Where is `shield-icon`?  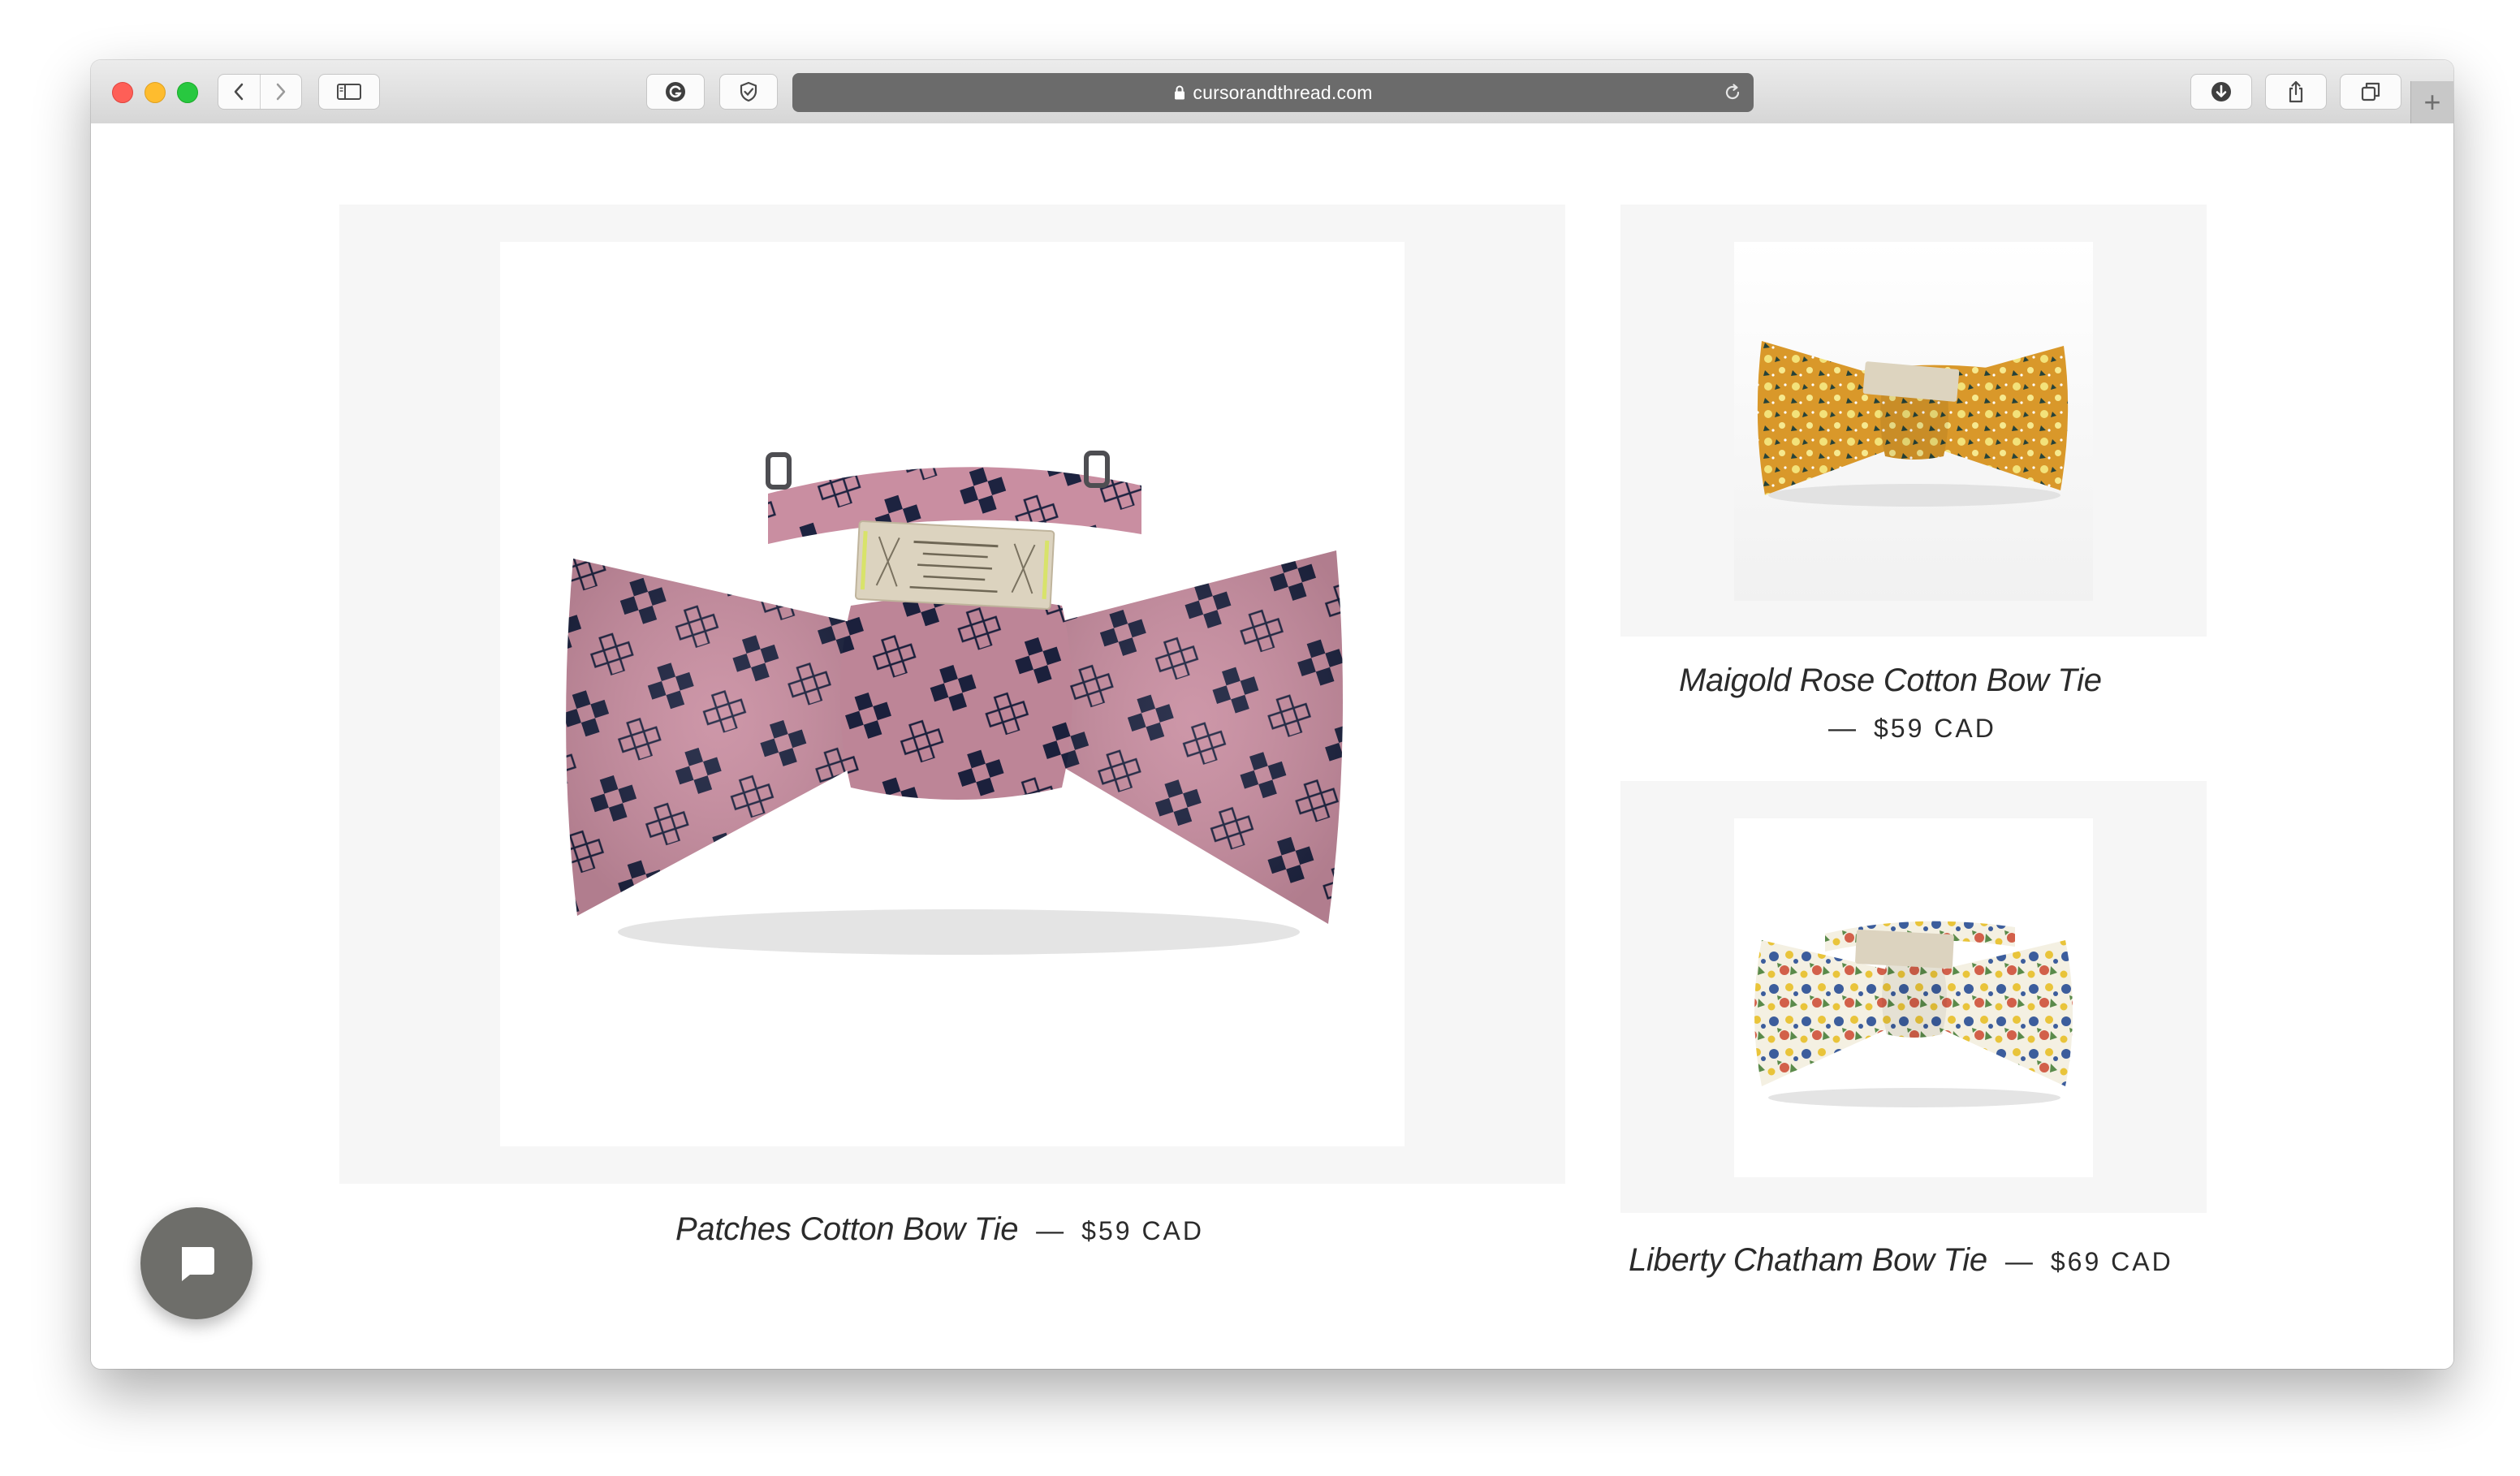 shield-icon is located at coordinates (749, 92).